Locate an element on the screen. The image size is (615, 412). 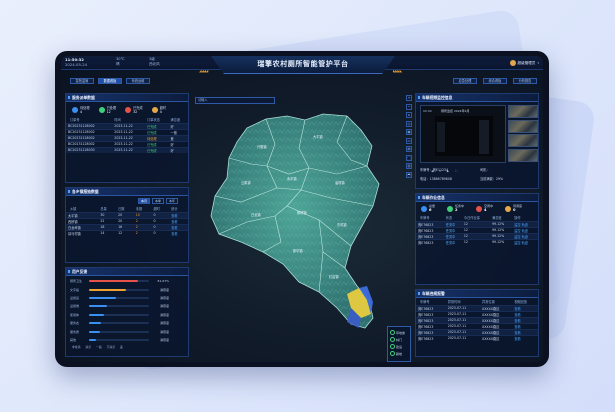
nav-tab-overview: 综合看板 is located at coordinates (495, 81).